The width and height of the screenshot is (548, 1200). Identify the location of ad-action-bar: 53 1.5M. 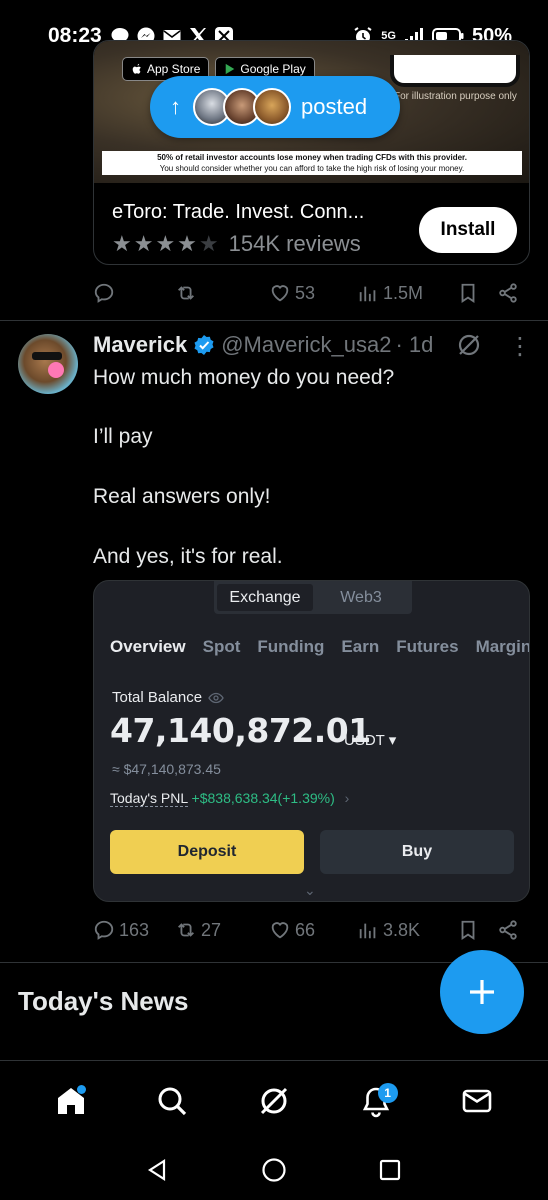
(311, 293).